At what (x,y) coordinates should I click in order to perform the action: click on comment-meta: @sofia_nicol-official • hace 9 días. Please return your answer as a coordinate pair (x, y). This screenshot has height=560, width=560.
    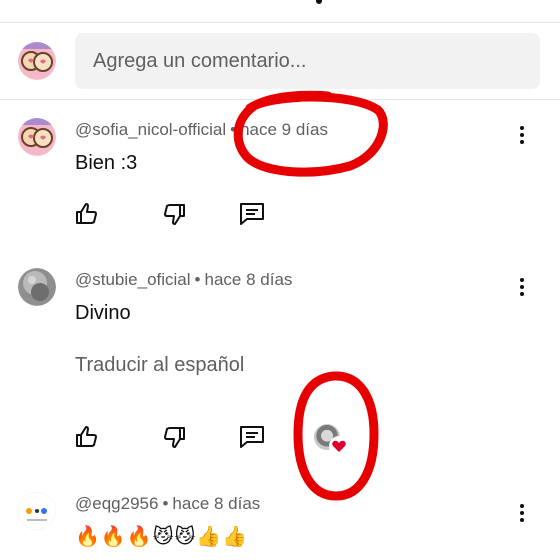
    Looking at the image, I should click on (201, 130).